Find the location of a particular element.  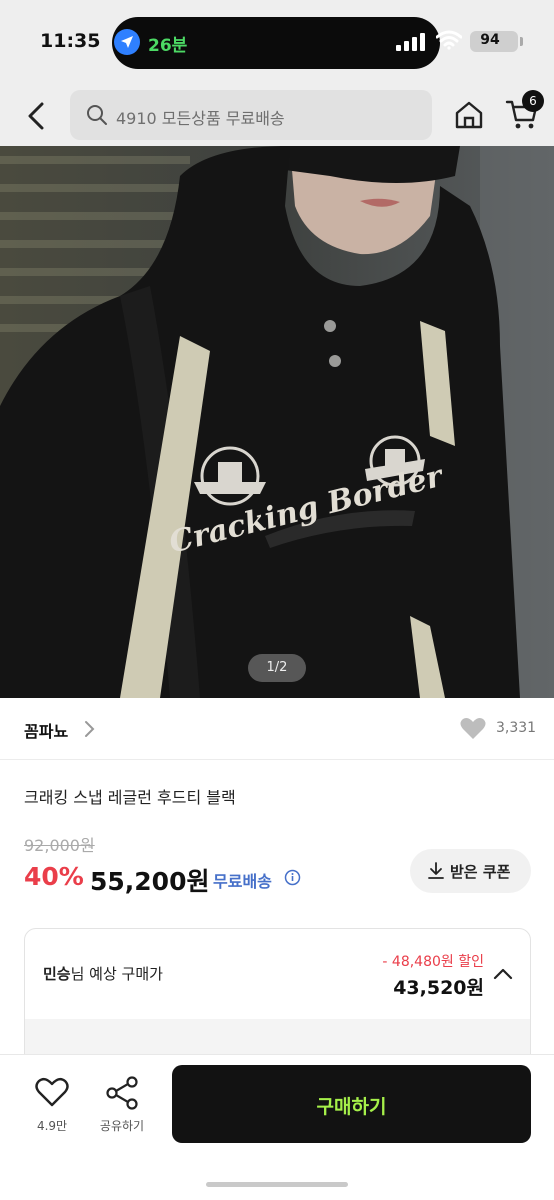

navigation-eta: 26분 is located at coordinates (168, 46).